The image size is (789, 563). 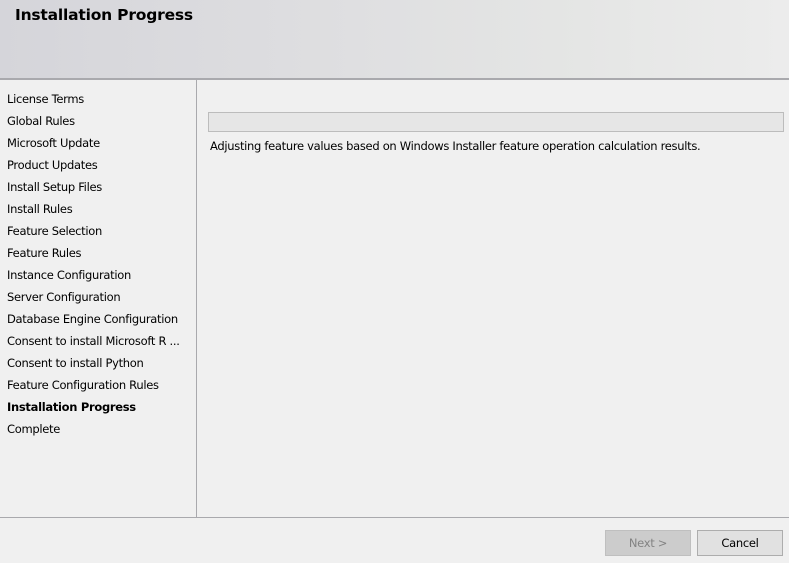 What do you see at coordinates (93, 189) in the screenshot?
I see `sidebar-item-install-setup-files: Install Setup Files` at bounding box center [93, 189].